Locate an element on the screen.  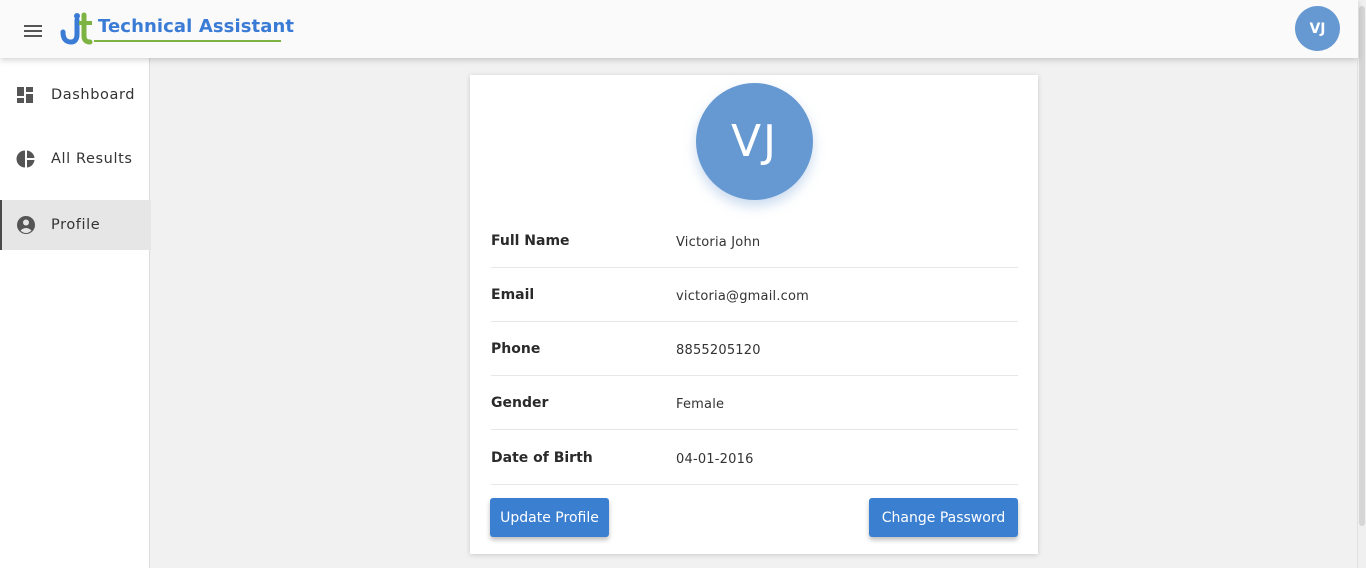
page-scrollbar is located at coordinates (1361, 284).